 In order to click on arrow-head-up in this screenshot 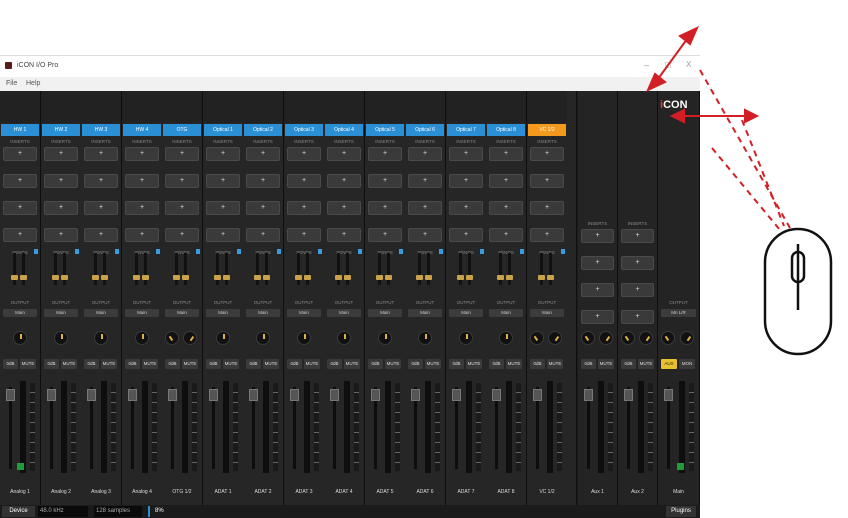, I will do `click(688, 35)`.